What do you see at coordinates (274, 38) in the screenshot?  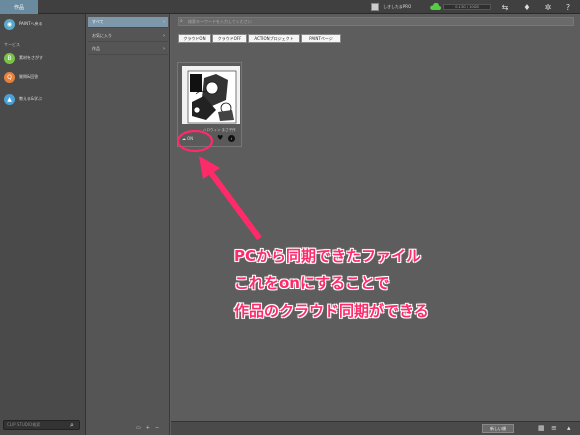 I see `filter-action-project-button: ACTIONプロジェクト` at bounding box center [274, 38].